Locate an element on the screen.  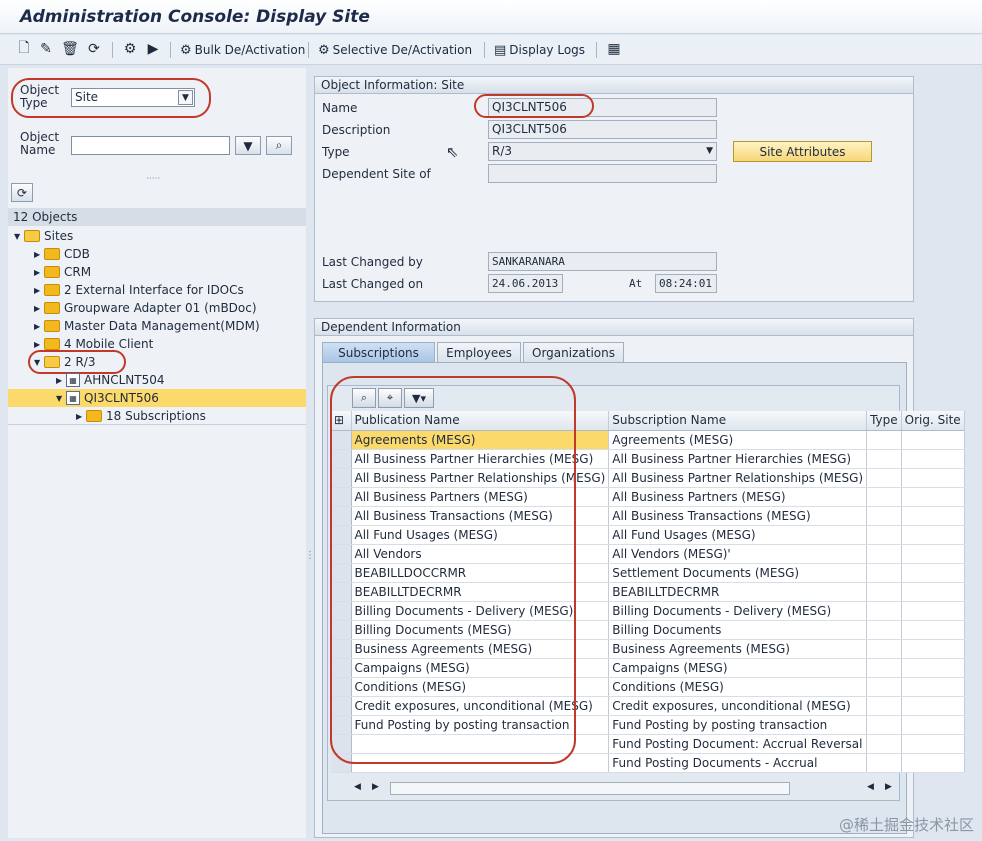
vertical-splitter-grip: ⋮ is located at coordinates (310, 555).